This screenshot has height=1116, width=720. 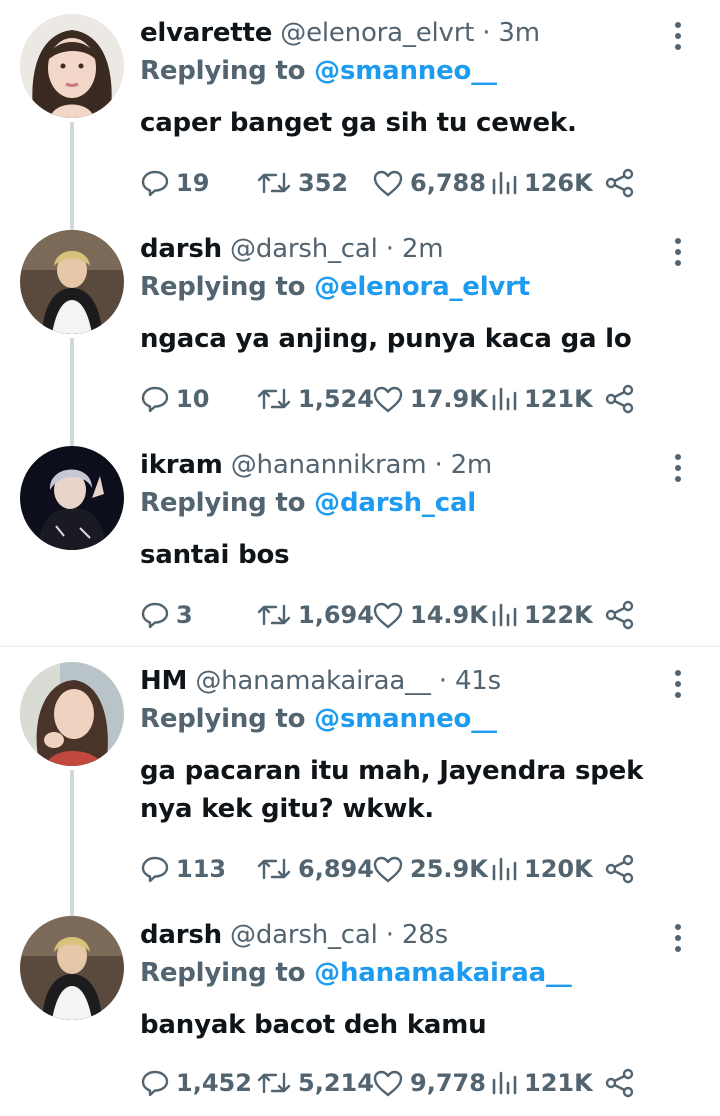 What do you see at coordinates (430, 615) in the screenshot?
I see `like-button: 14.9K` at bounding box center [430, 615].